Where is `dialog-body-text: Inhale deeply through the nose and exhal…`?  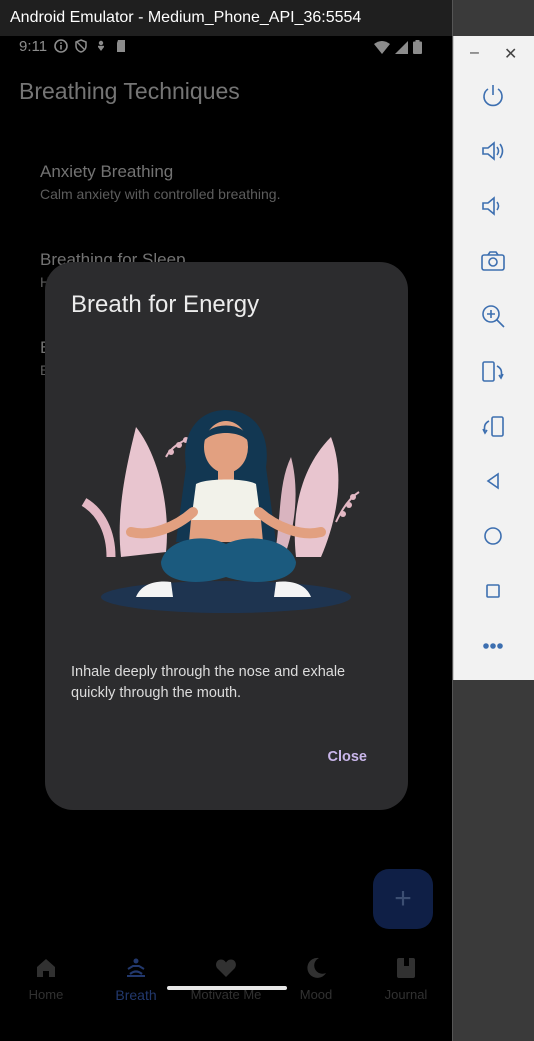 dialog-body-text: Inhale deeply through the nose and exhal… is located at coordinates (208, 682).